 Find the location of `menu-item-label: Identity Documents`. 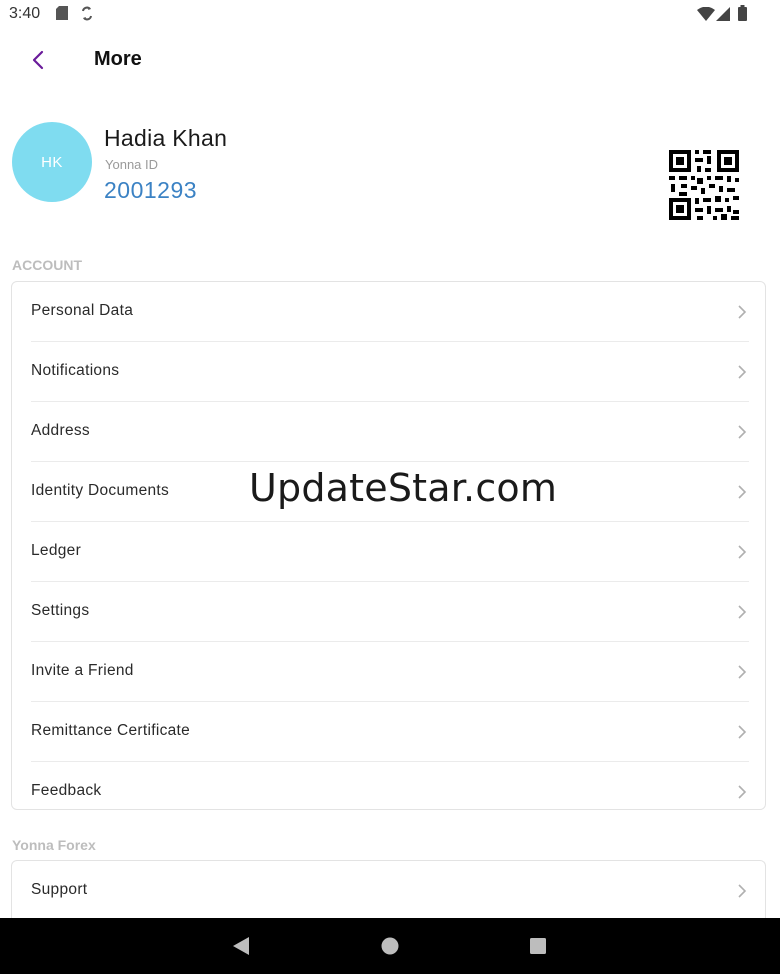

menu-item-label: Identity Documents is located at coordinates (100, 490).